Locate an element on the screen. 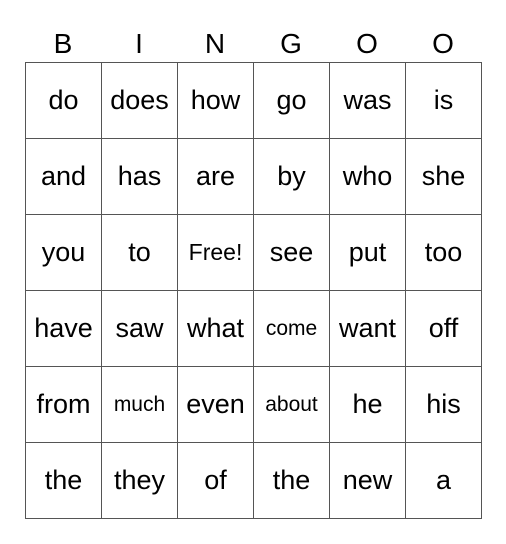 The height and width of the screenshot is (544, 506). word-cell: even is located at coordinates (215, 404).